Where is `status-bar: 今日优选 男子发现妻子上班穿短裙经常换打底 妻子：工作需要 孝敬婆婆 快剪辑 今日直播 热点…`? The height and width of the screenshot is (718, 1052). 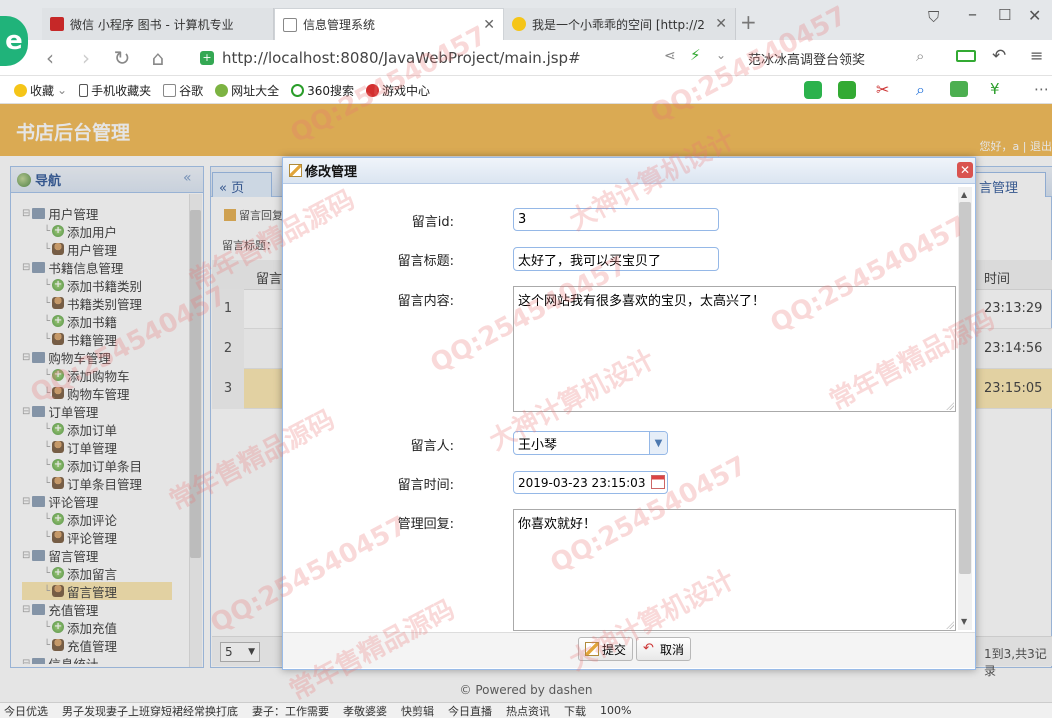
status-bar: 今日优选 男子发现妻子上班穿短裙经常换打底 妻子：工作需要 孝敬婆婆 快剪辑 今日直播 热点… is located at coordinates (526, 710).